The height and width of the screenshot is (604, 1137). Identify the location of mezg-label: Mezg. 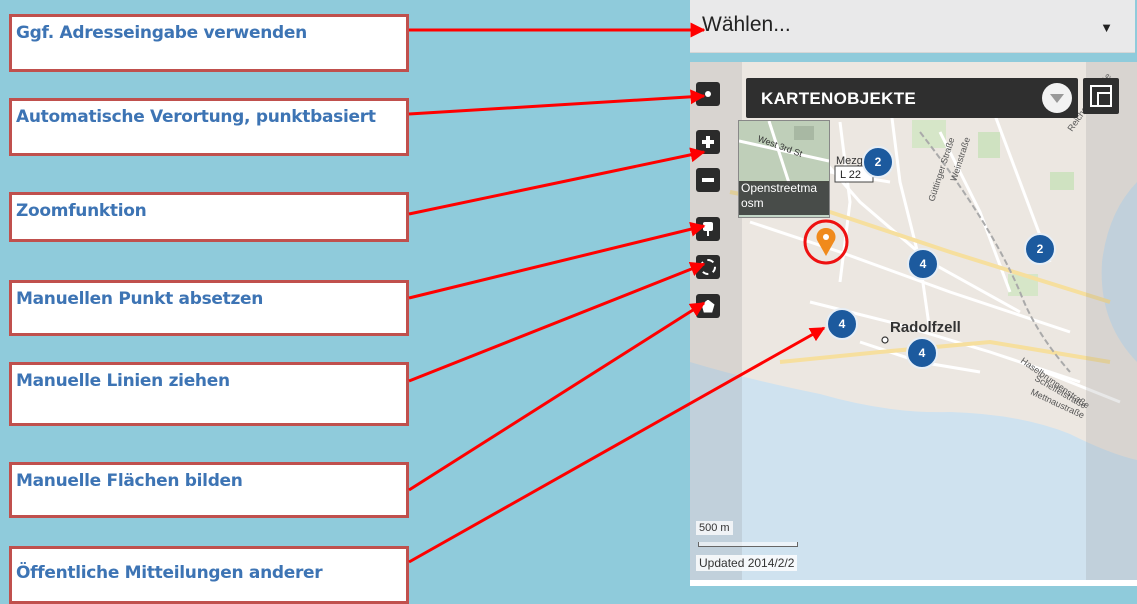
(849, 161).